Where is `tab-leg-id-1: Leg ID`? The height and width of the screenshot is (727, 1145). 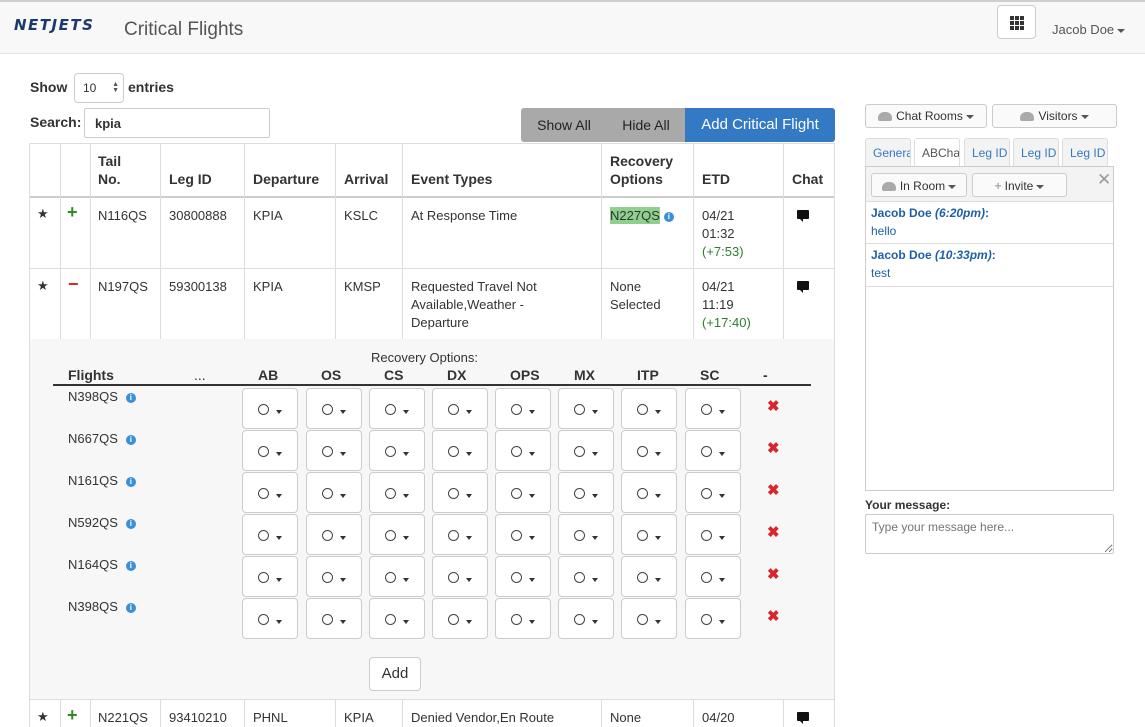
tab-leg-id-1: Leg ID is located at coordinates (987, 152).